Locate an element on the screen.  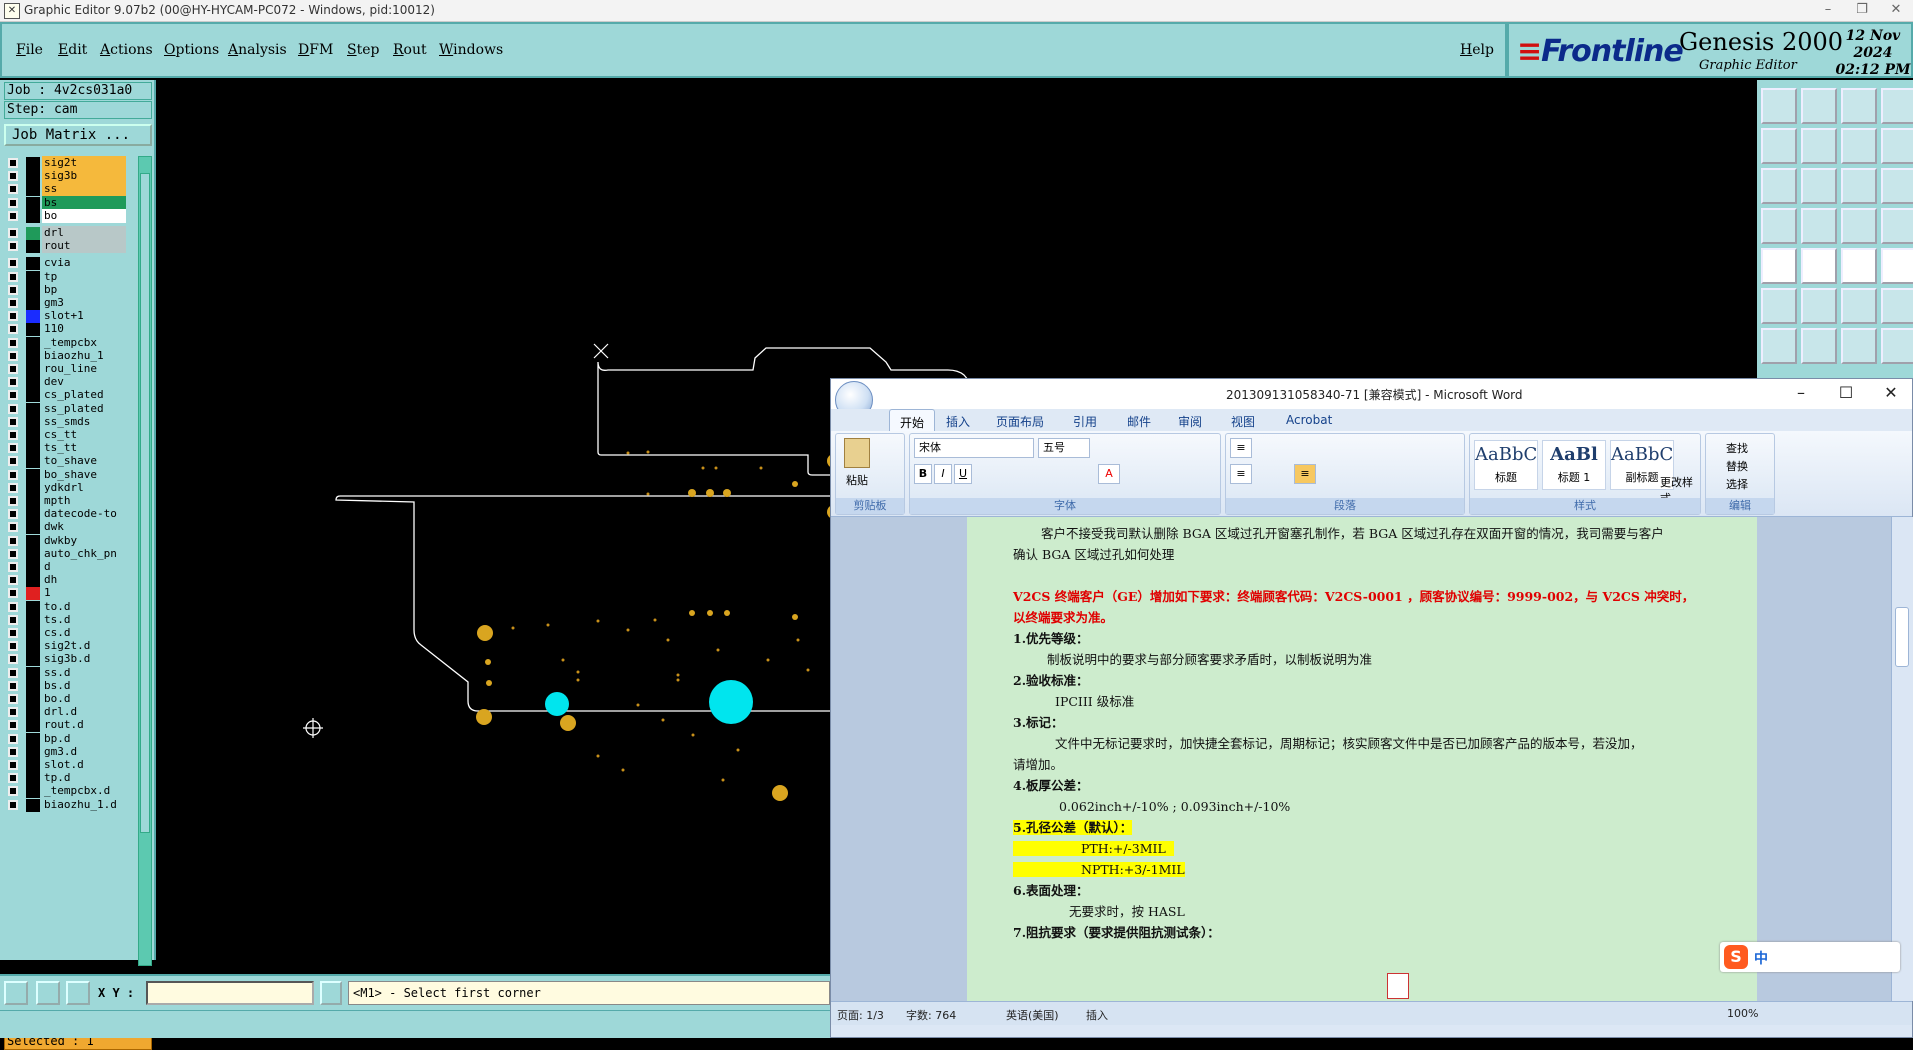
layer-row: dev is located at coordinates (69, 382).